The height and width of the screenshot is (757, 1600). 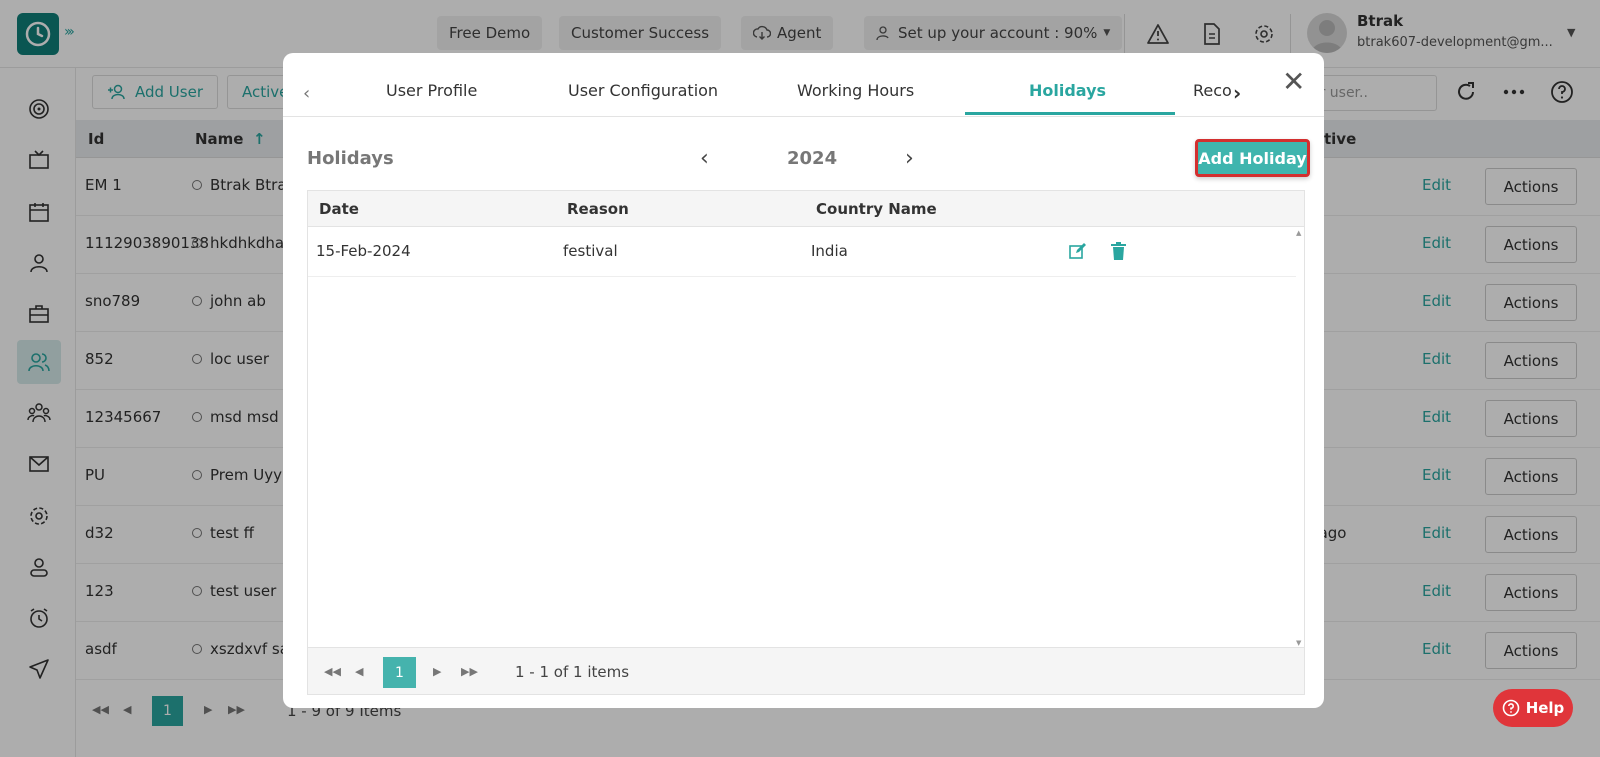 What do you see at coordinates (829, 251) in the screenshot?
I see `holiday-country: India` at bounding box center [829, 251].